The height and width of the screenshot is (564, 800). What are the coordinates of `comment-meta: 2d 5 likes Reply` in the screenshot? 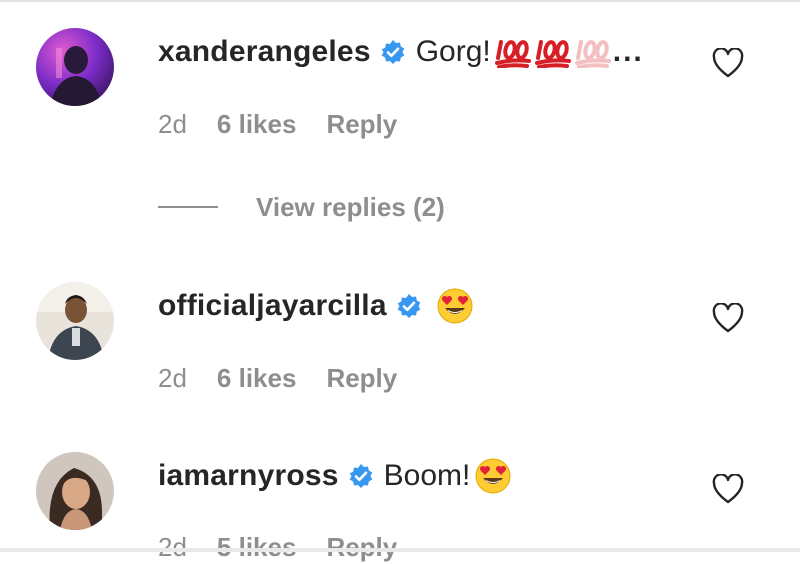 It's located at (277, 547).